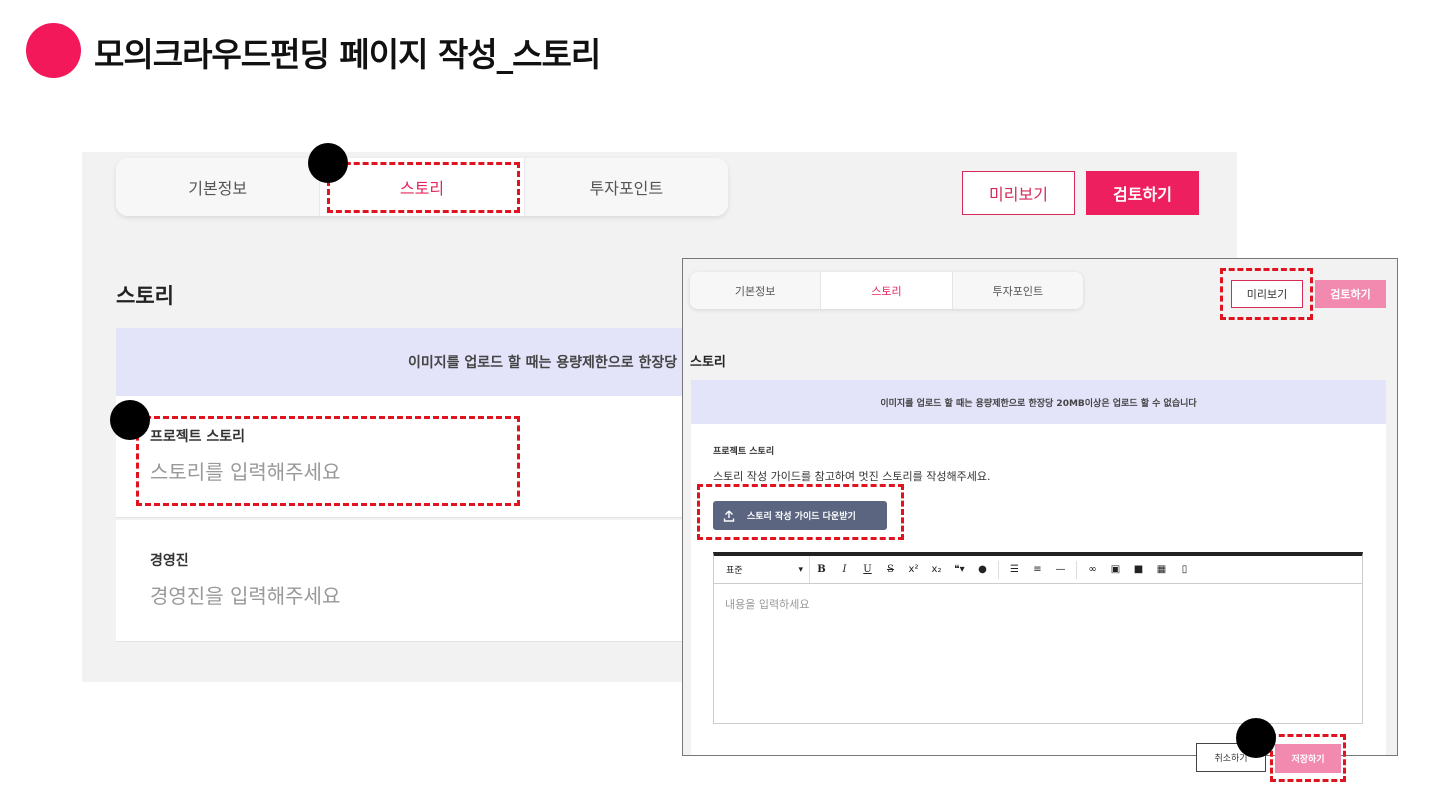 This screenshot has height=810, width=1440. What do you see at coordinates (169, 561) in the screenshot?
I see `field-label: 경영진` at bounding box center [169, 561].